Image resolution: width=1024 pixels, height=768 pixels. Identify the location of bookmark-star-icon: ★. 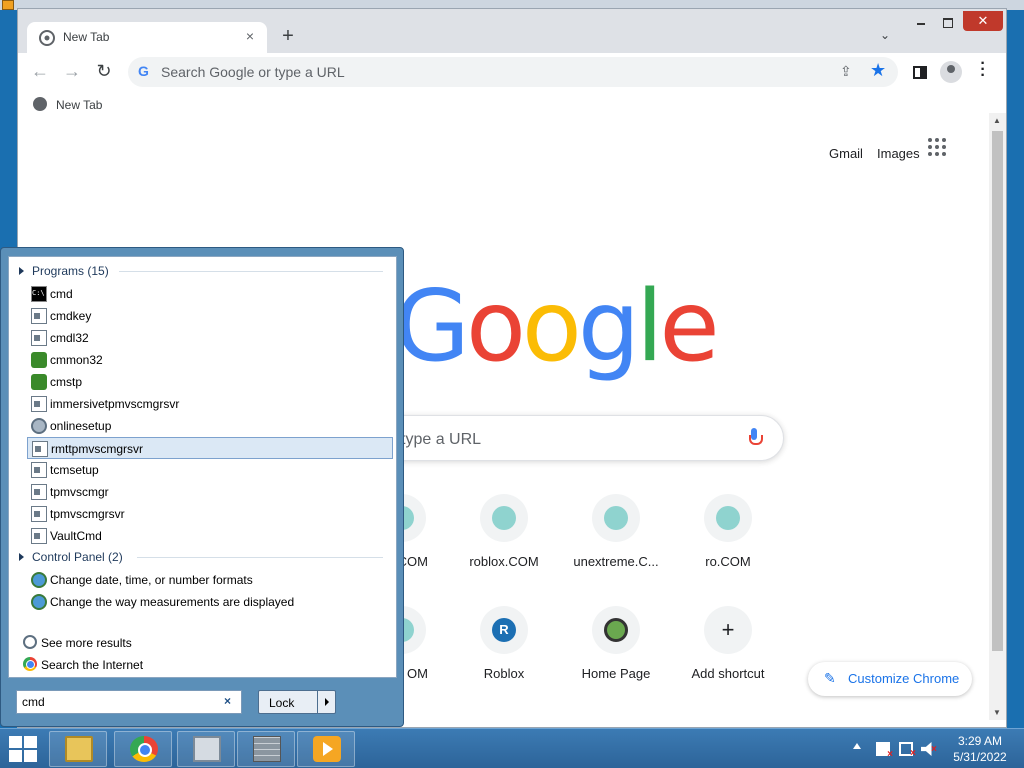
(878, 70).